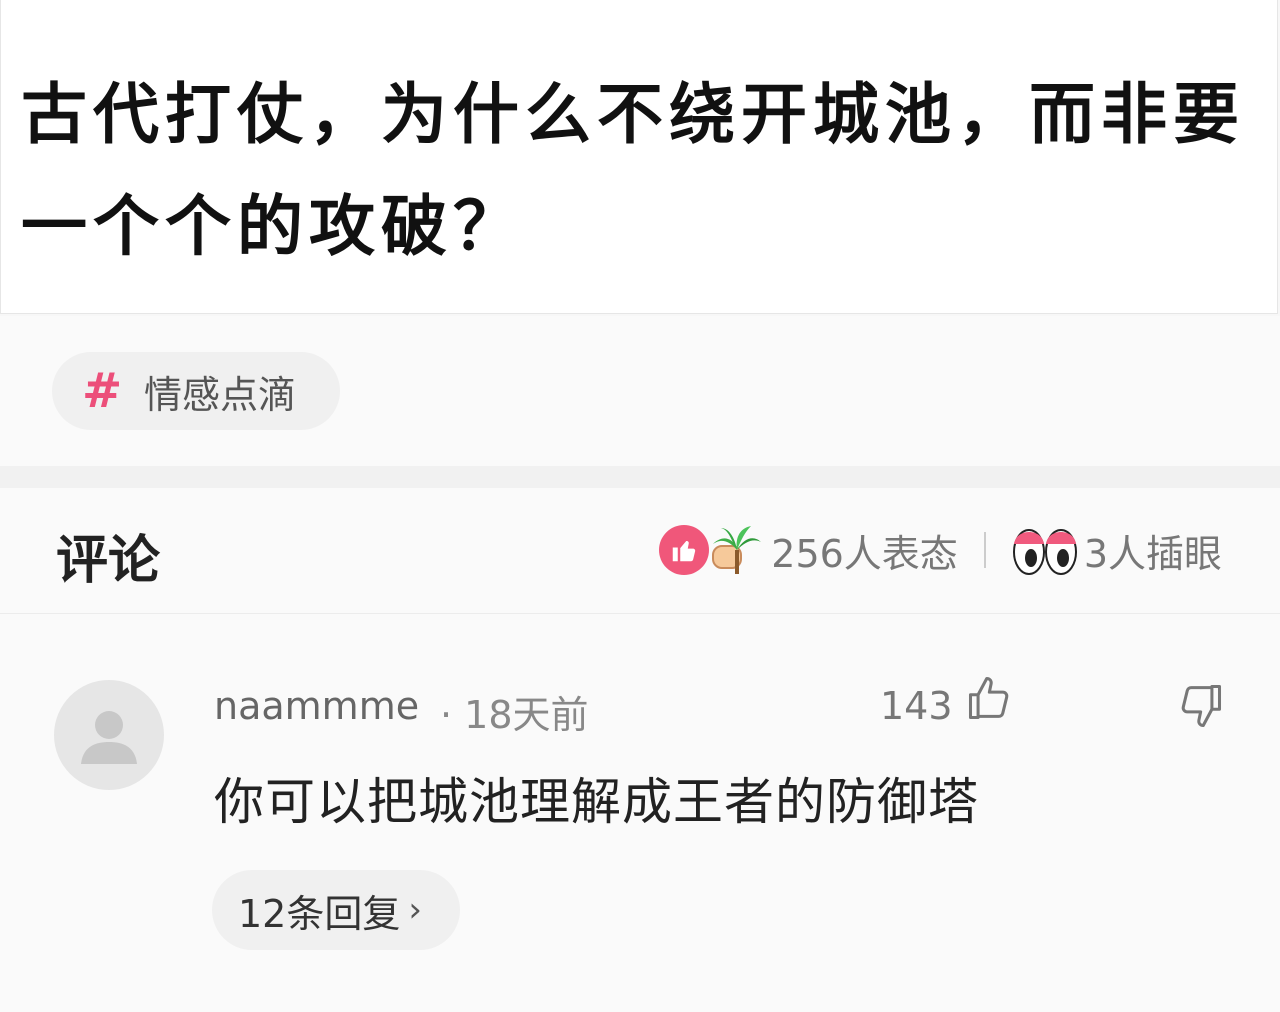 The height and width of the screenshot is (1012, 1280). What do you see at coordinates (596, 802) in the screenshot?
I see `comment-text: 你可以把城池理解成王者的防御塔` at bounding box center [596, 802].